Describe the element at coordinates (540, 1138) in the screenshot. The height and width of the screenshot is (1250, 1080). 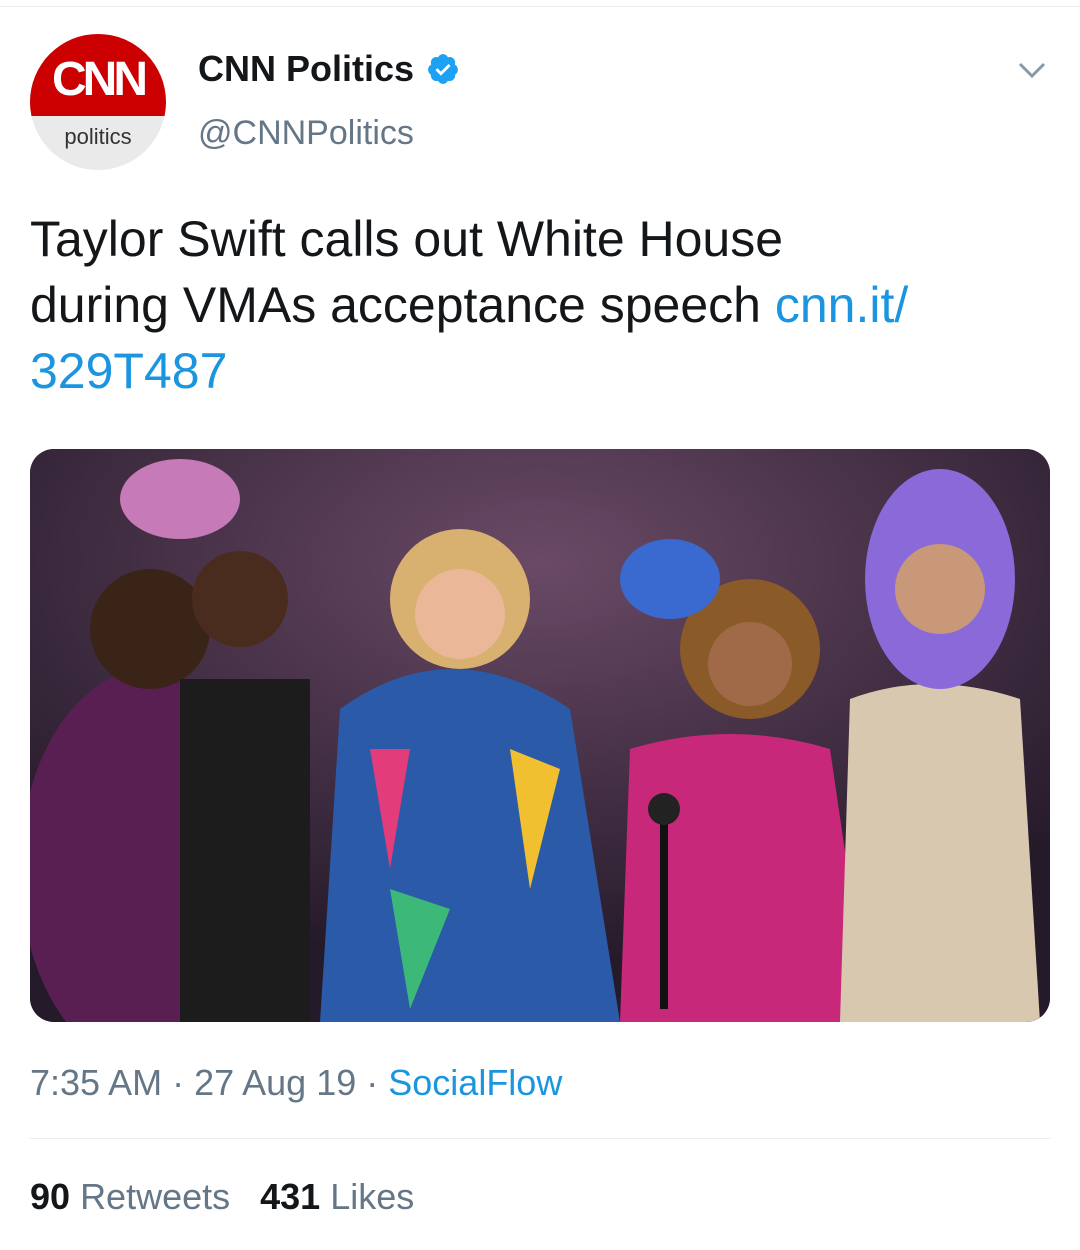
I see `stats-divider` at that location.